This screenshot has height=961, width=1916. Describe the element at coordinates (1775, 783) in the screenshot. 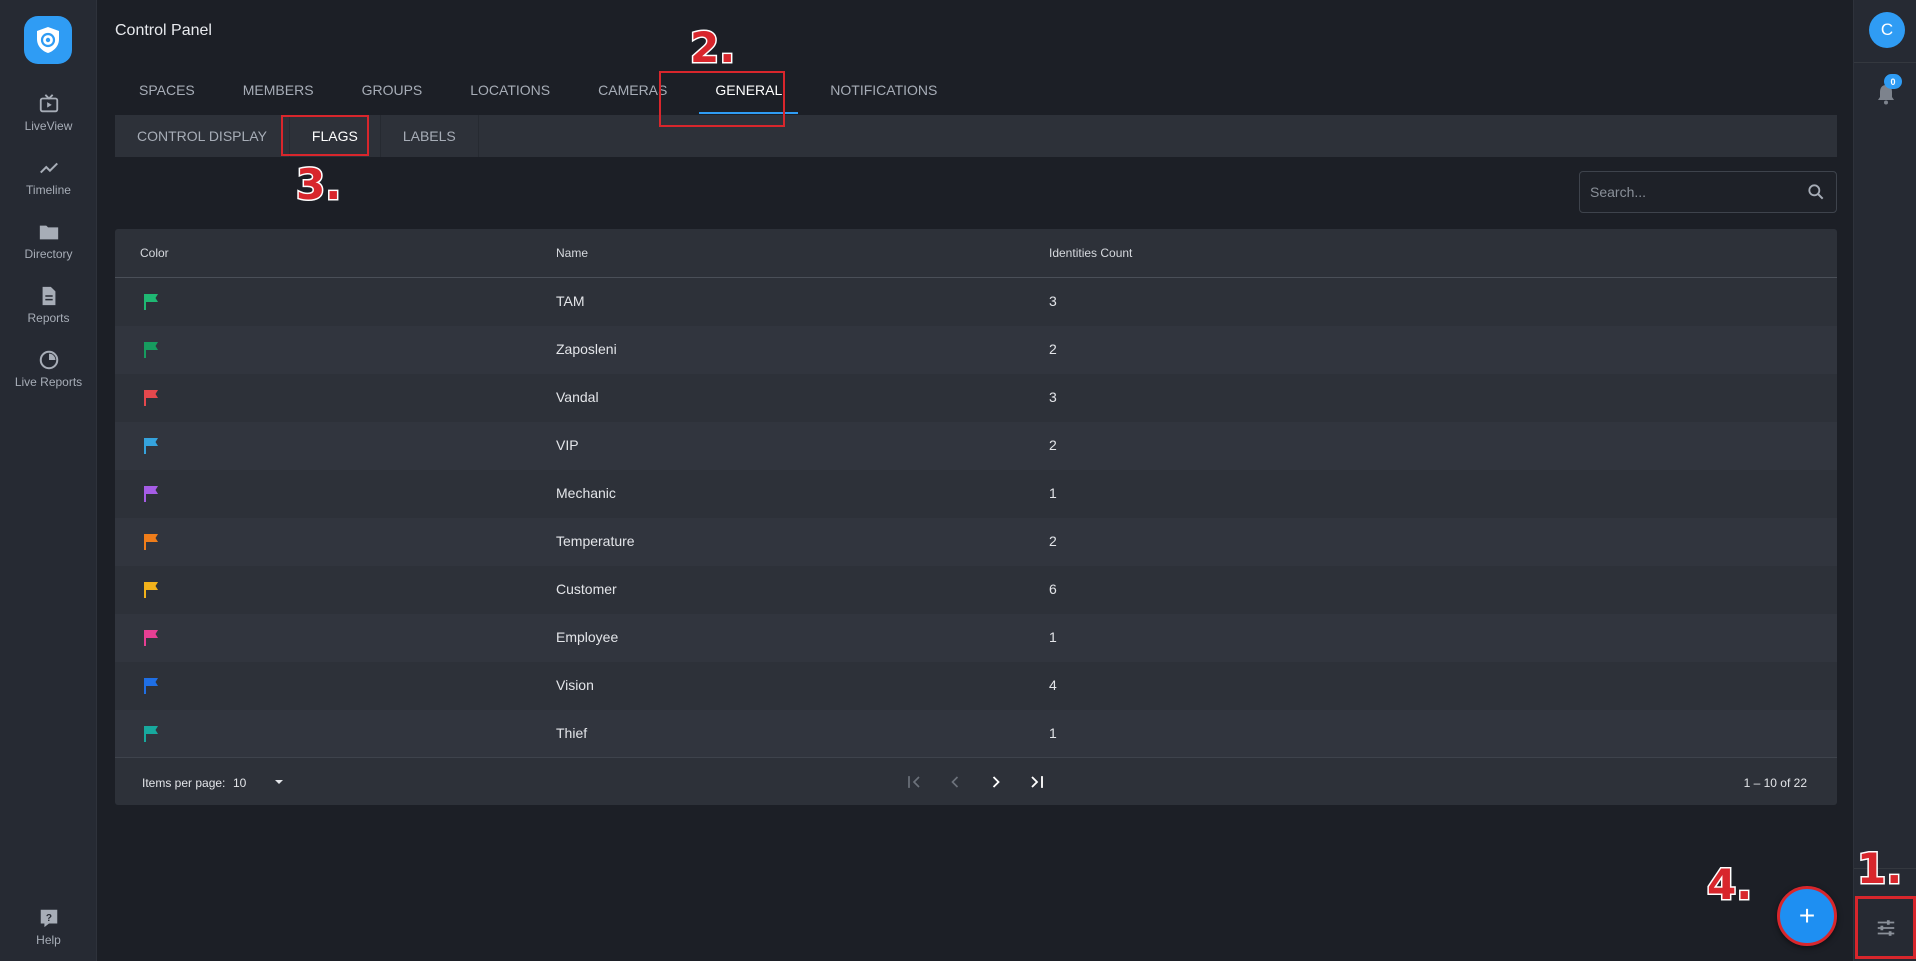

I see `page-range: 1 – 10 of 22` at that location.